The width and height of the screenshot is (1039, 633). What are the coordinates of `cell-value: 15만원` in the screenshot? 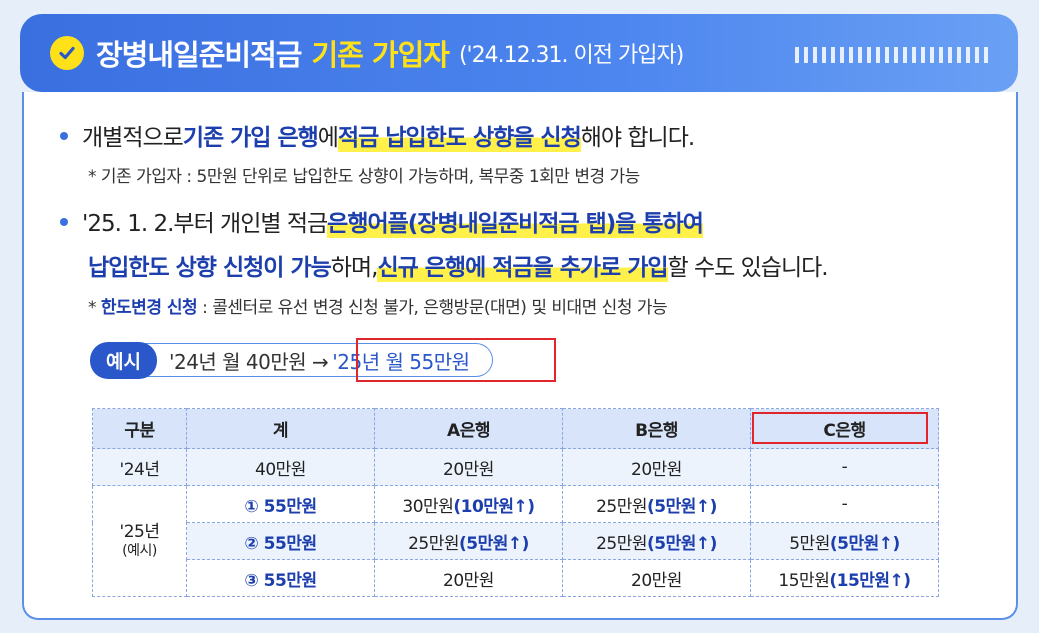 It's located at (804, 580).